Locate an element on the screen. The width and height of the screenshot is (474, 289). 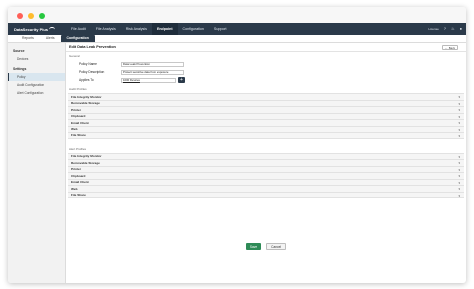
sidebar-item-policy: Policy is located at coordinates (36, 77).